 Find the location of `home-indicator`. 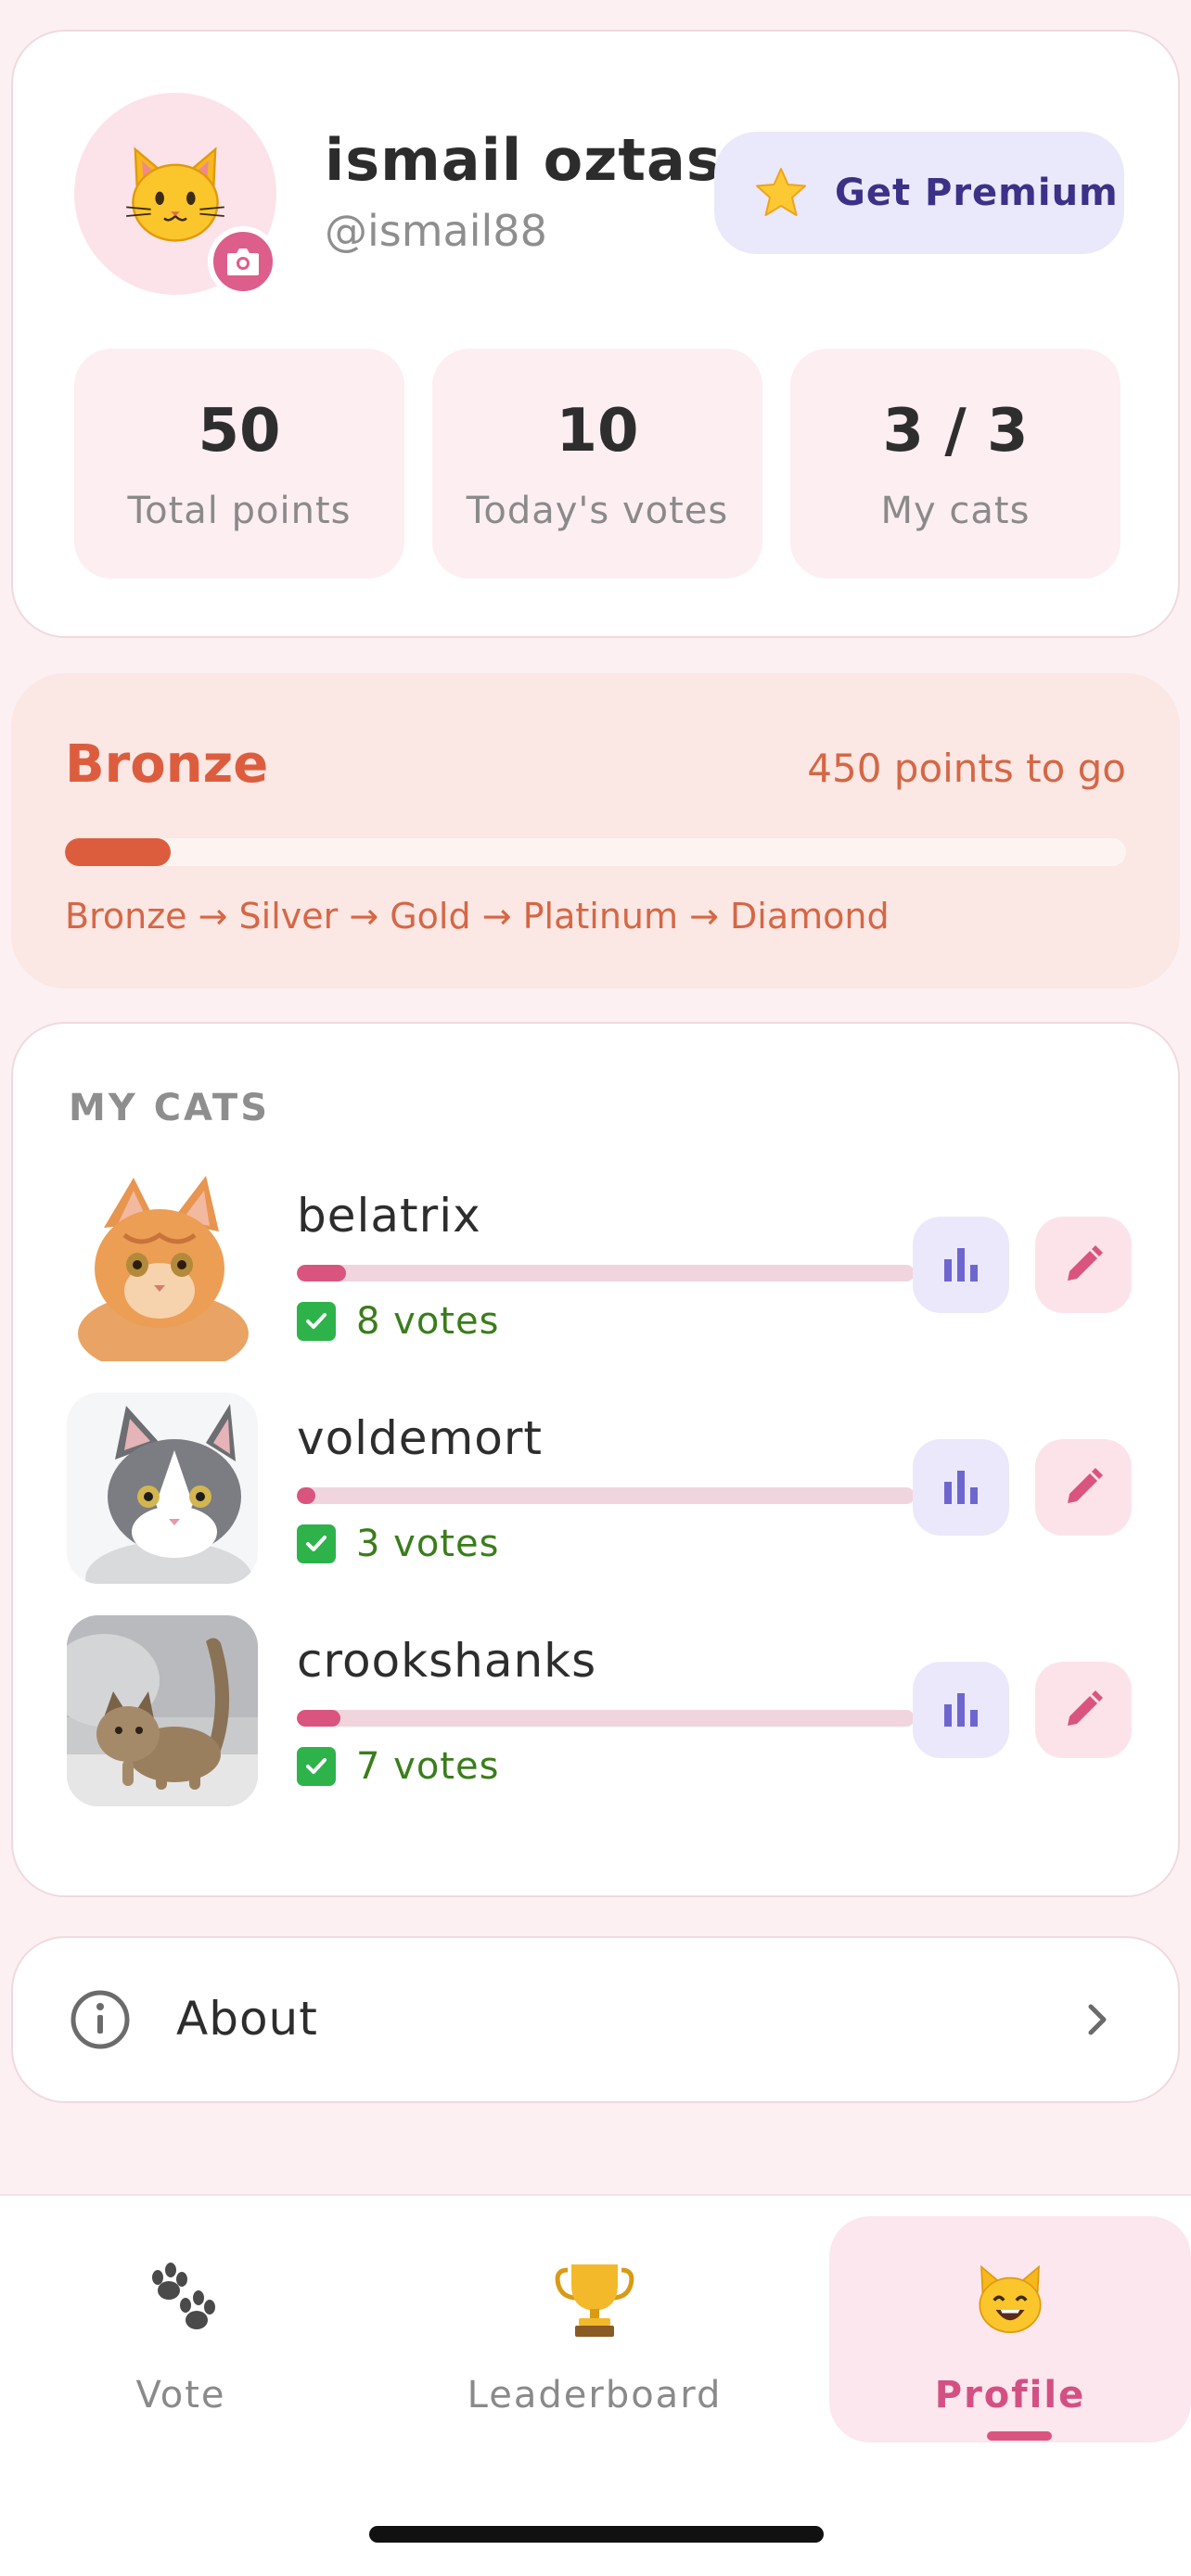

home-indicator is located at coordinates (597, 2534).